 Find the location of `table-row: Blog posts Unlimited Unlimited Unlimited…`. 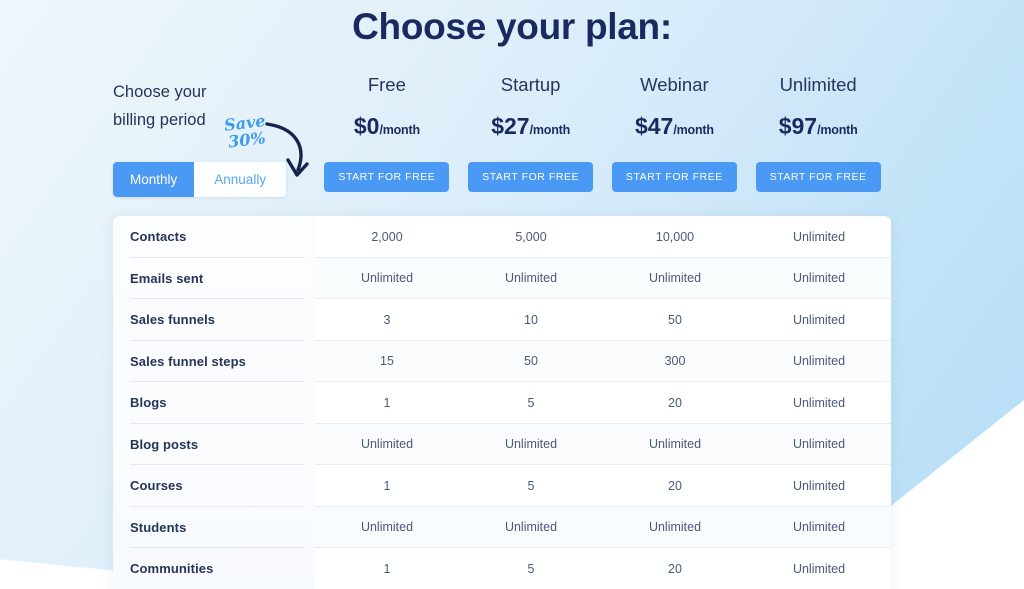

table-row: Blog posts Unlimited Unlimited Unlimited… is located at coordinates (502, 444).